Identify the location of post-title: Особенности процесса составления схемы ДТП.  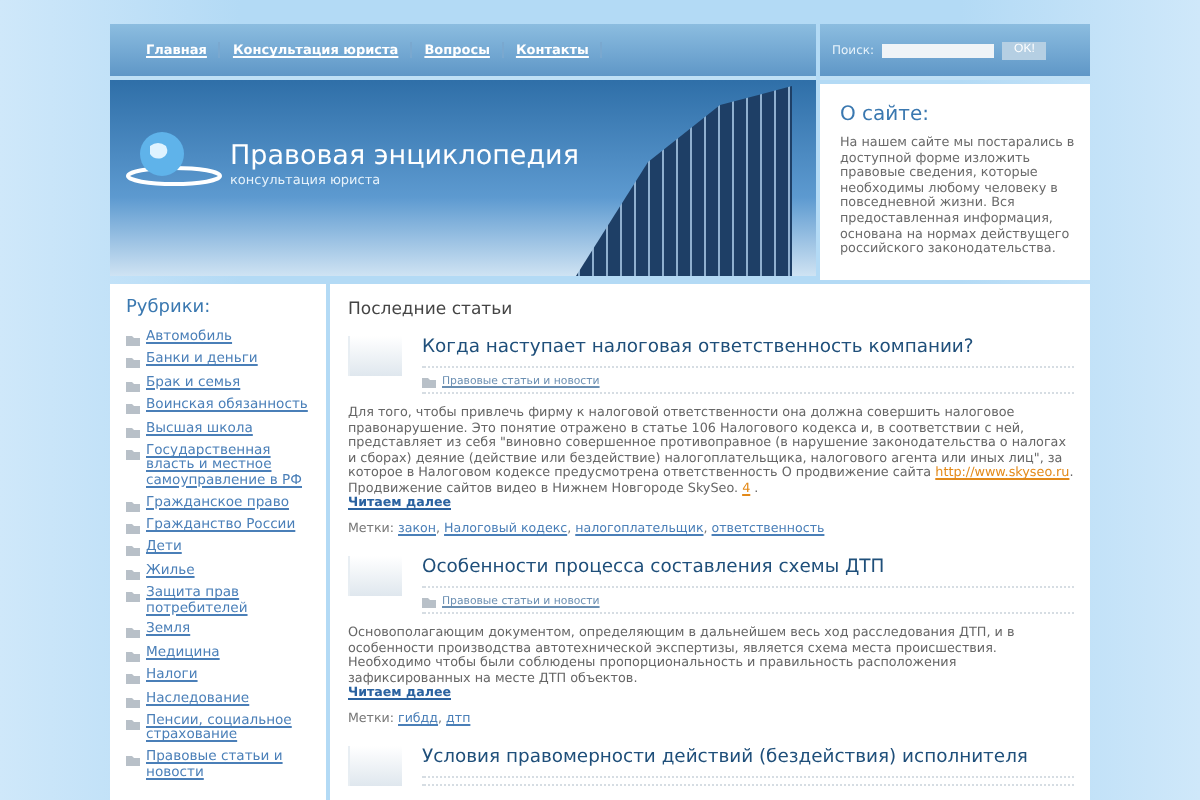
(748, 572).